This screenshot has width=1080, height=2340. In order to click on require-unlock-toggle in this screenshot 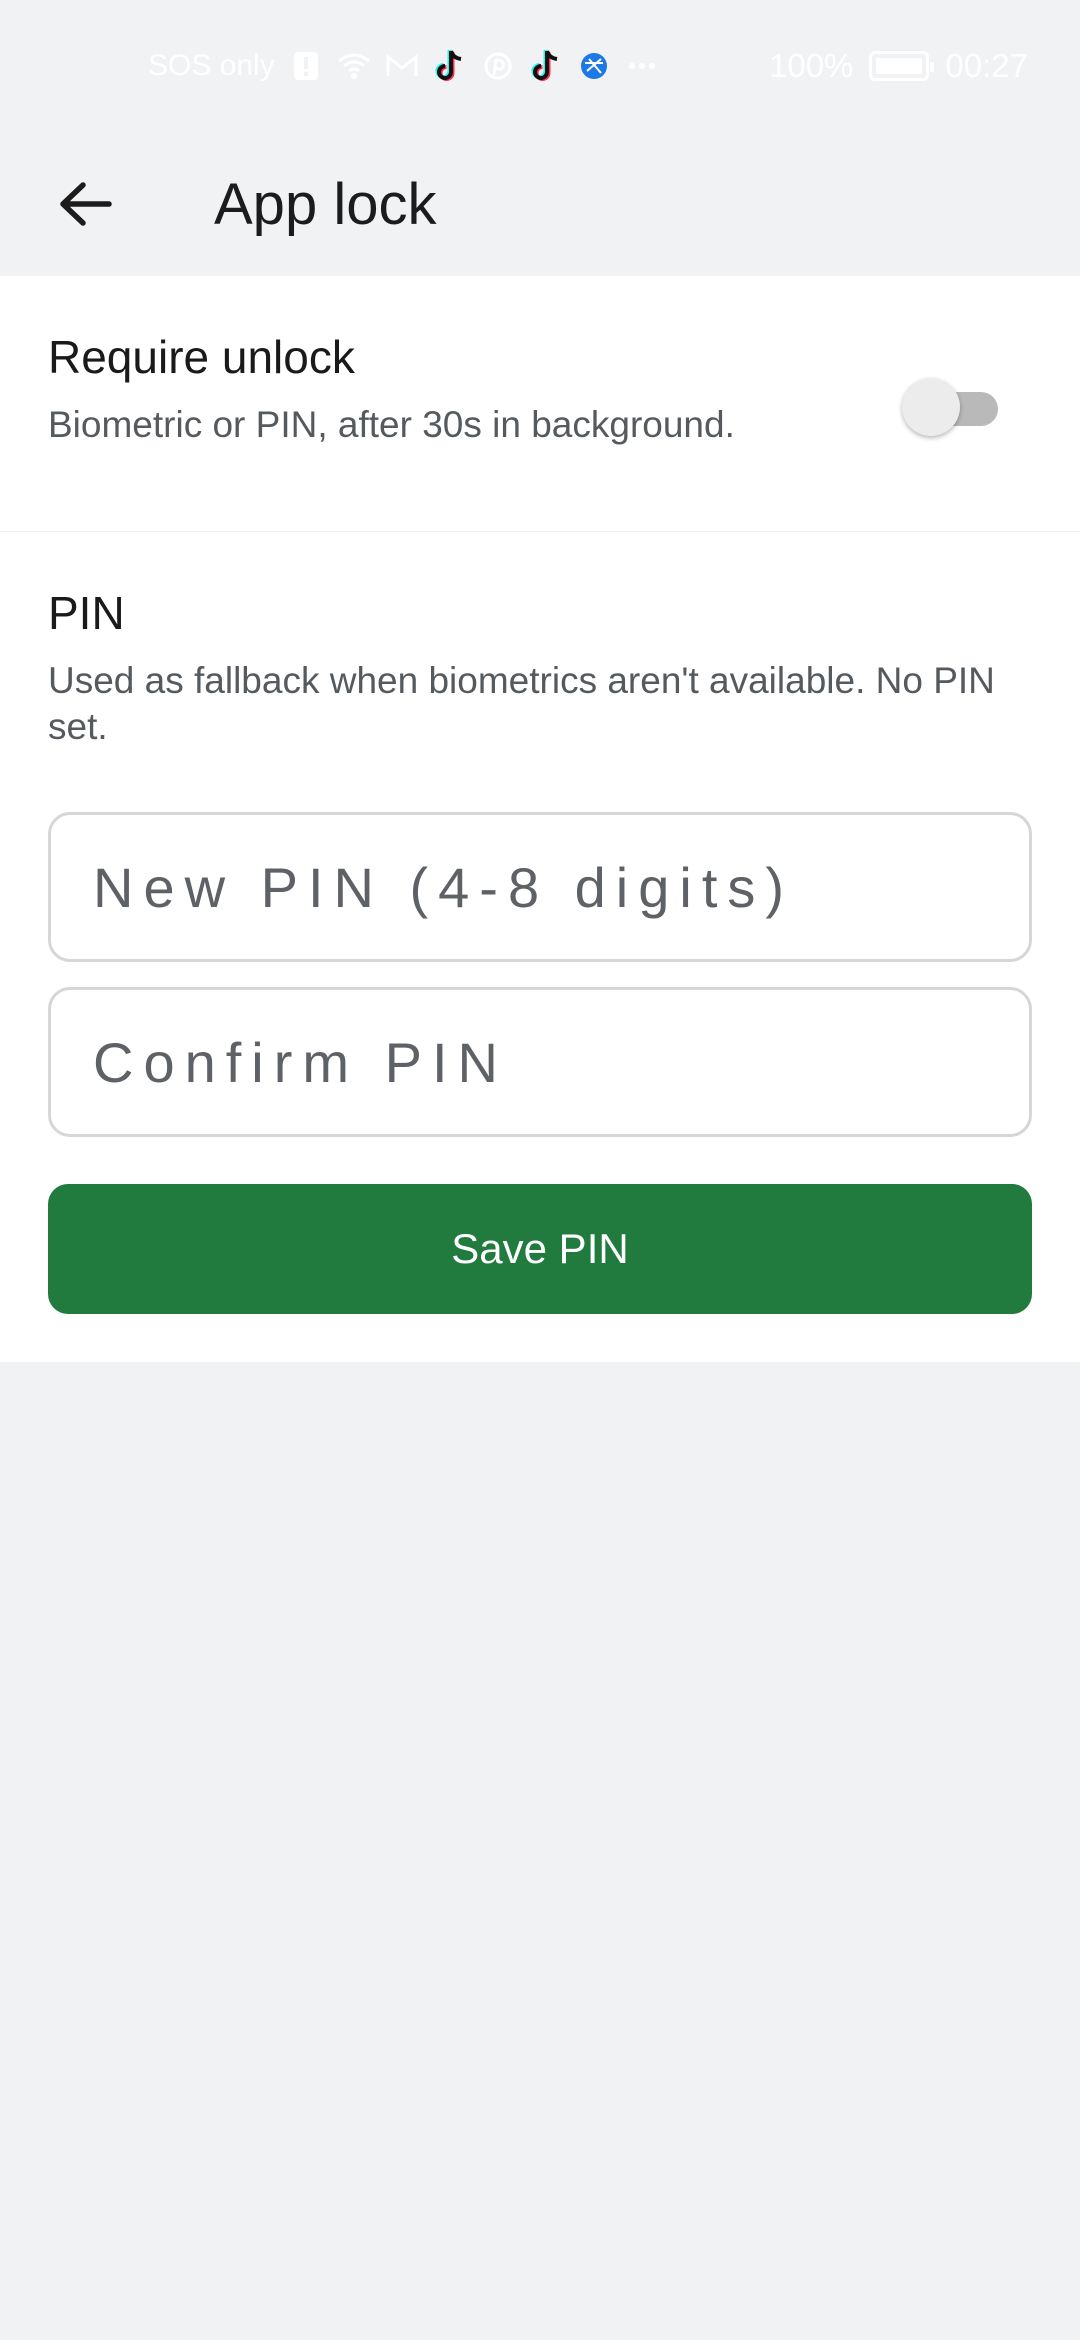, I will do `click(950, 407)`.